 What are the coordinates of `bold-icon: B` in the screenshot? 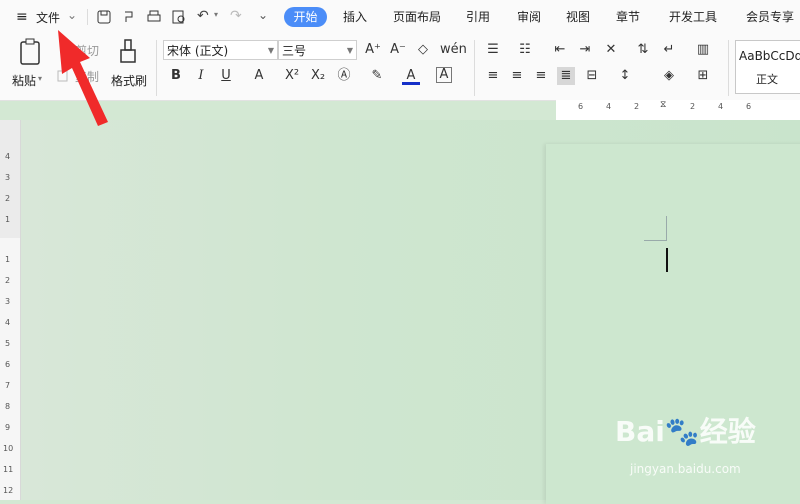 It's located at (176, 76).